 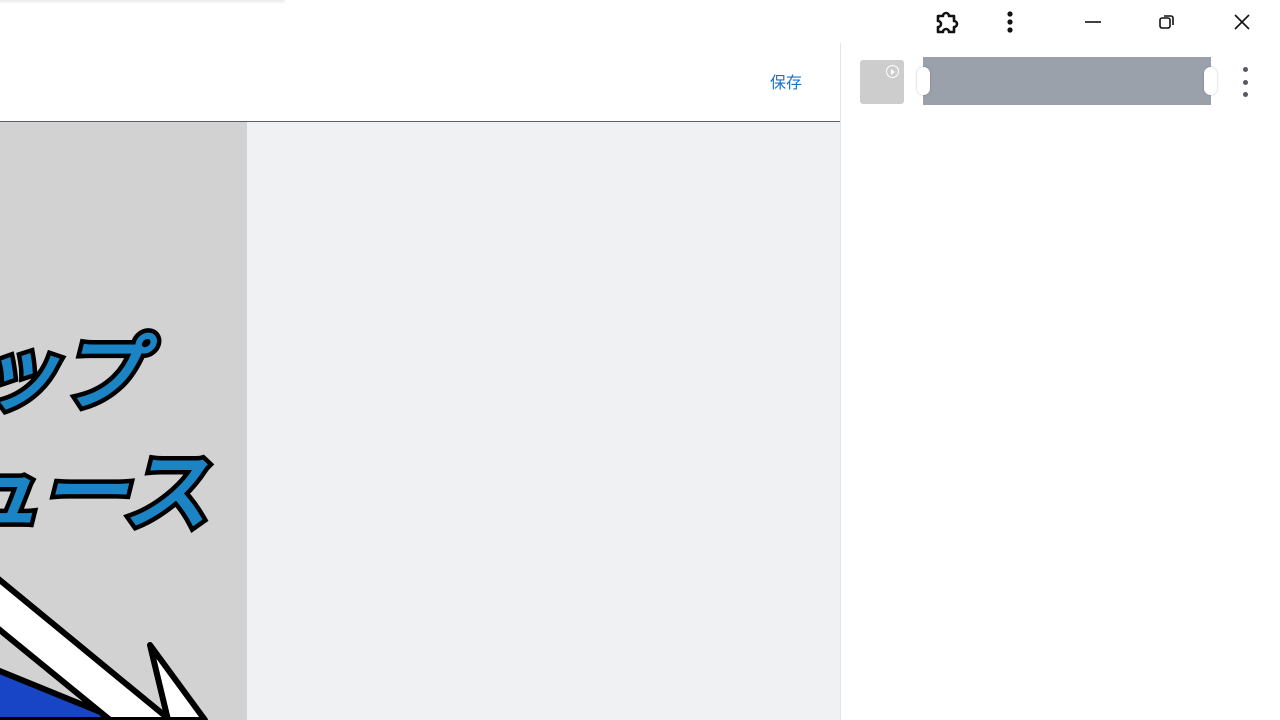 I want to click on tab-shadow, so click(x=142, y=2).